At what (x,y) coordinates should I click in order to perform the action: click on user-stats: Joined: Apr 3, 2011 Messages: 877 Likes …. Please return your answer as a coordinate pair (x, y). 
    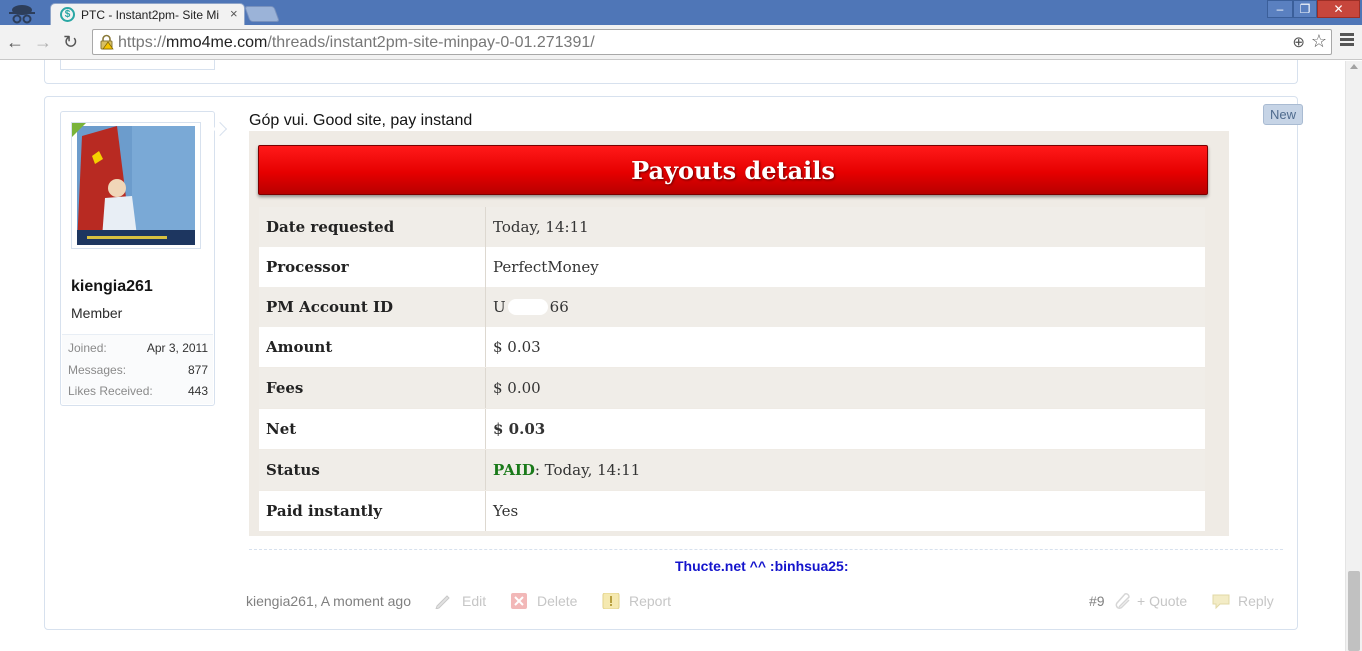
    Looking at the image, I should click on (137, 369).